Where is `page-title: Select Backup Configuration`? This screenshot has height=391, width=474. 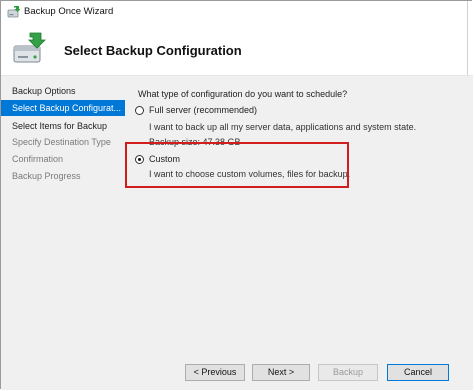
page-title: Select Backup Configuration is located at coordinates (153, 50).